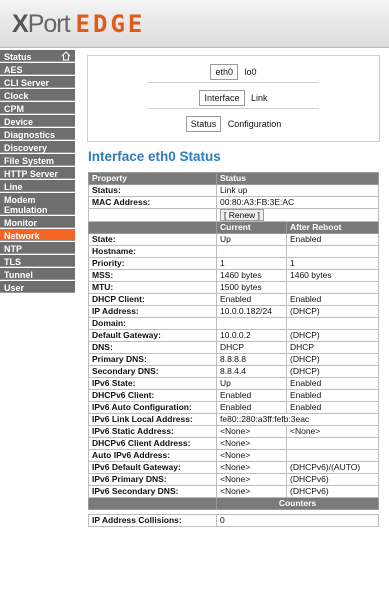 This screenshot has width=389, height=593. What do you see at coordinates (31, 174) in the screenshot?
I see `sidebar-item-label: HTTP Server` at bounding box center [31, 174].